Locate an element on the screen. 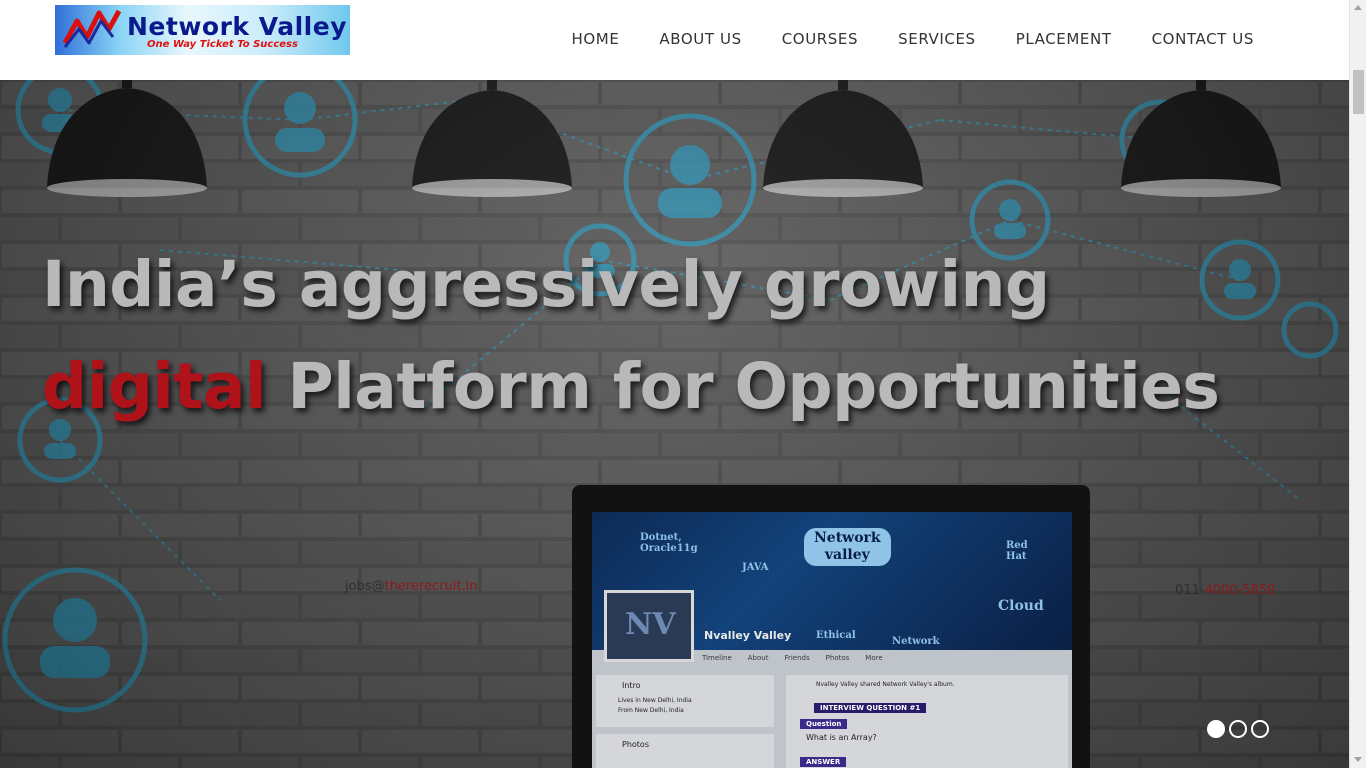 The image size is (1366, 768). scroll-down-arrow-icon is located at coordinates (1358, 759).